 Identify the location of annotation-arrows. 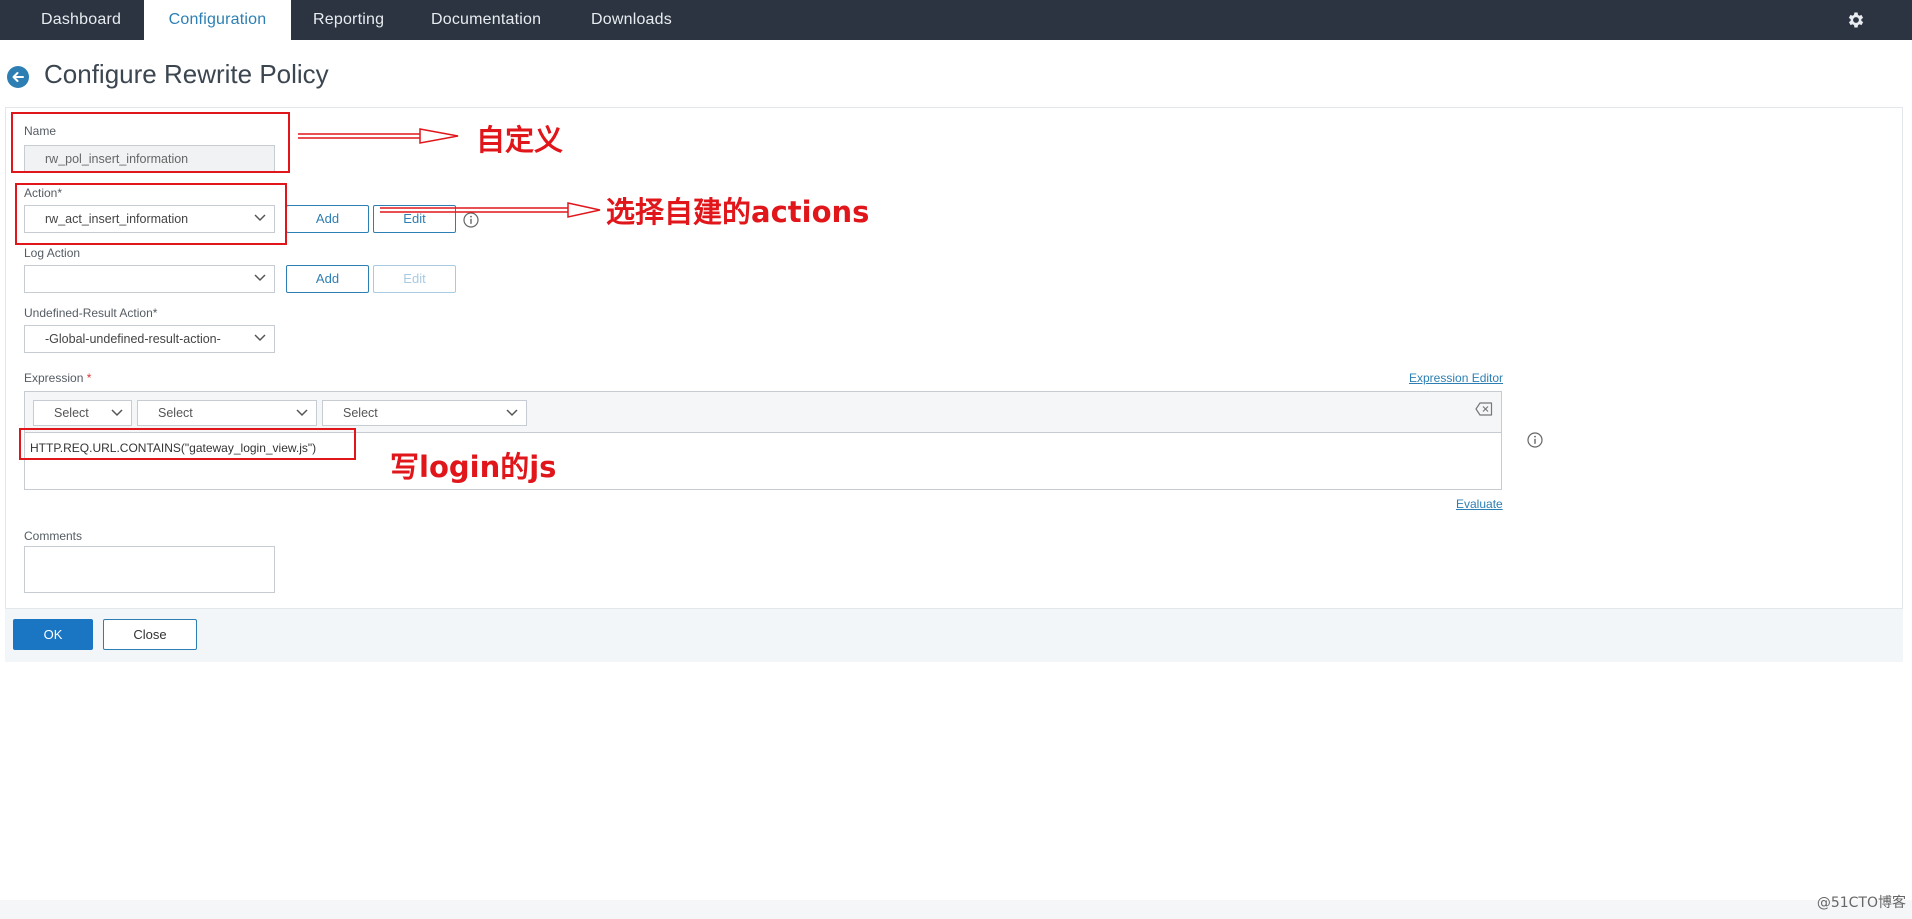
(449, 173).